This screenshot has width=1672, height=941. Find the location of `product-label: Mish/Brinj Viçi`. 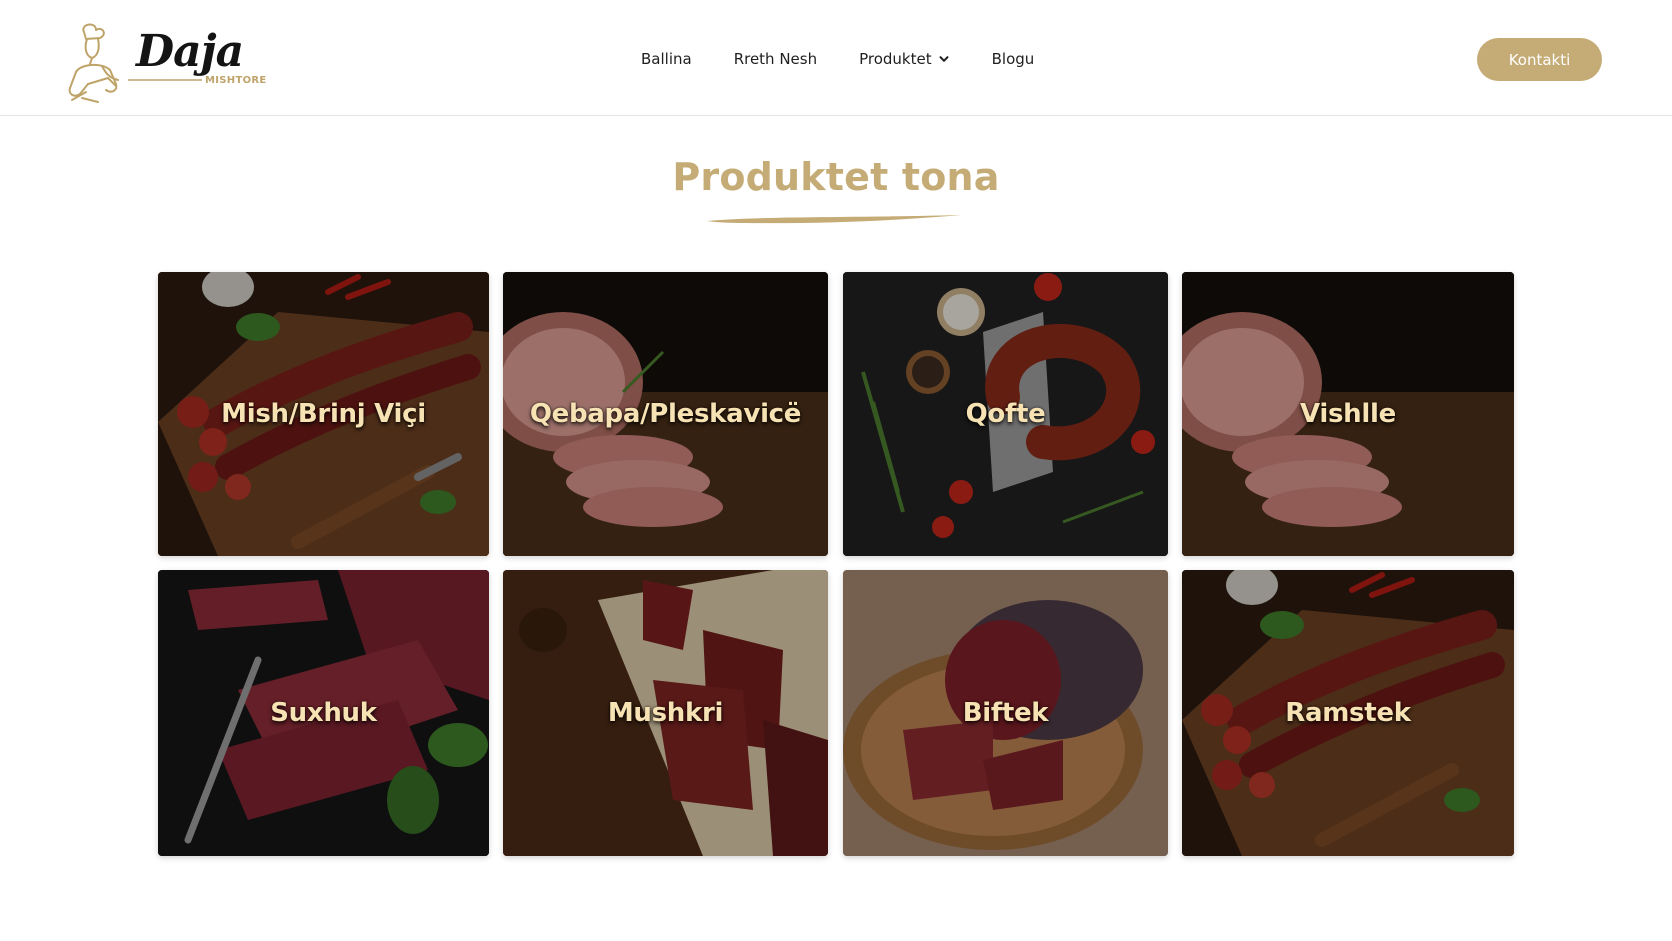

product-label: Mish/Brinj Viçi is located at coordinates (323, 414).